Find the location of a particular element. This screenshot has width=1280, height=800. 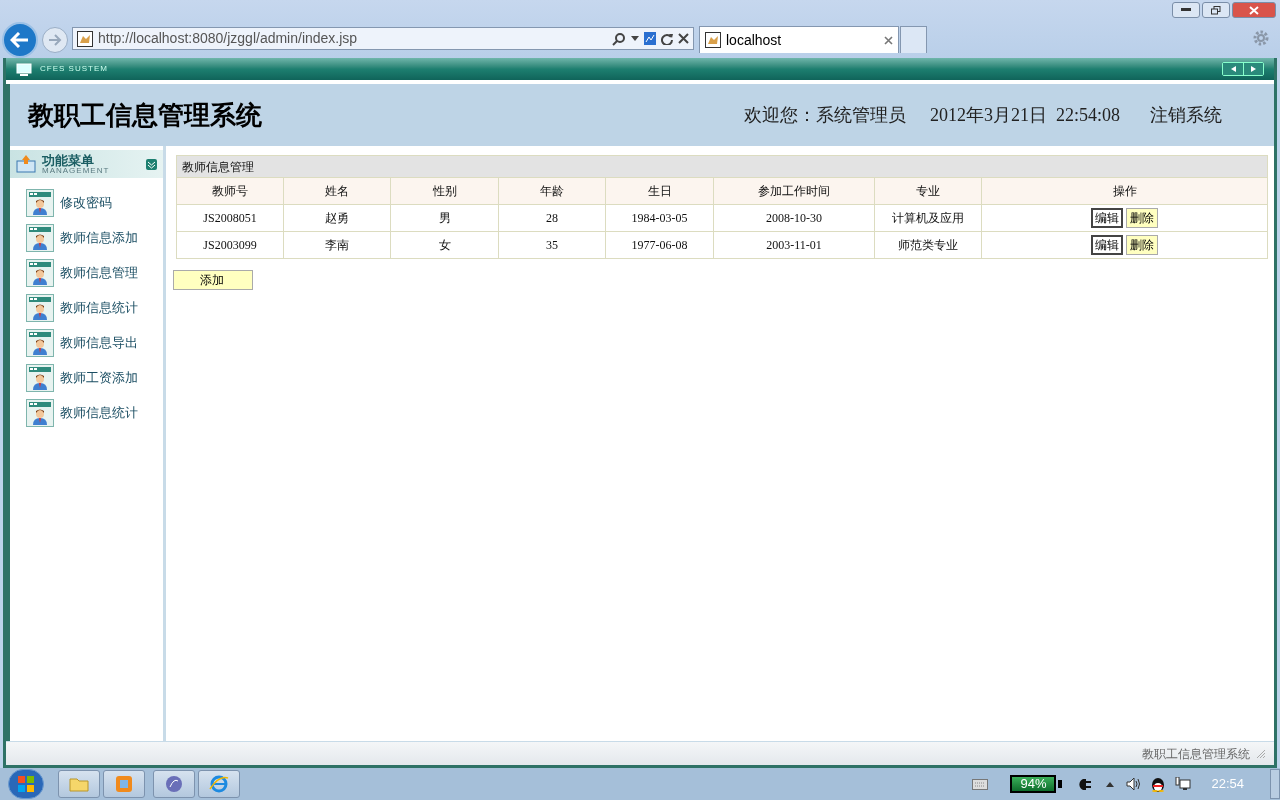

table-cell: 女 is located at coordinates (444, 245).